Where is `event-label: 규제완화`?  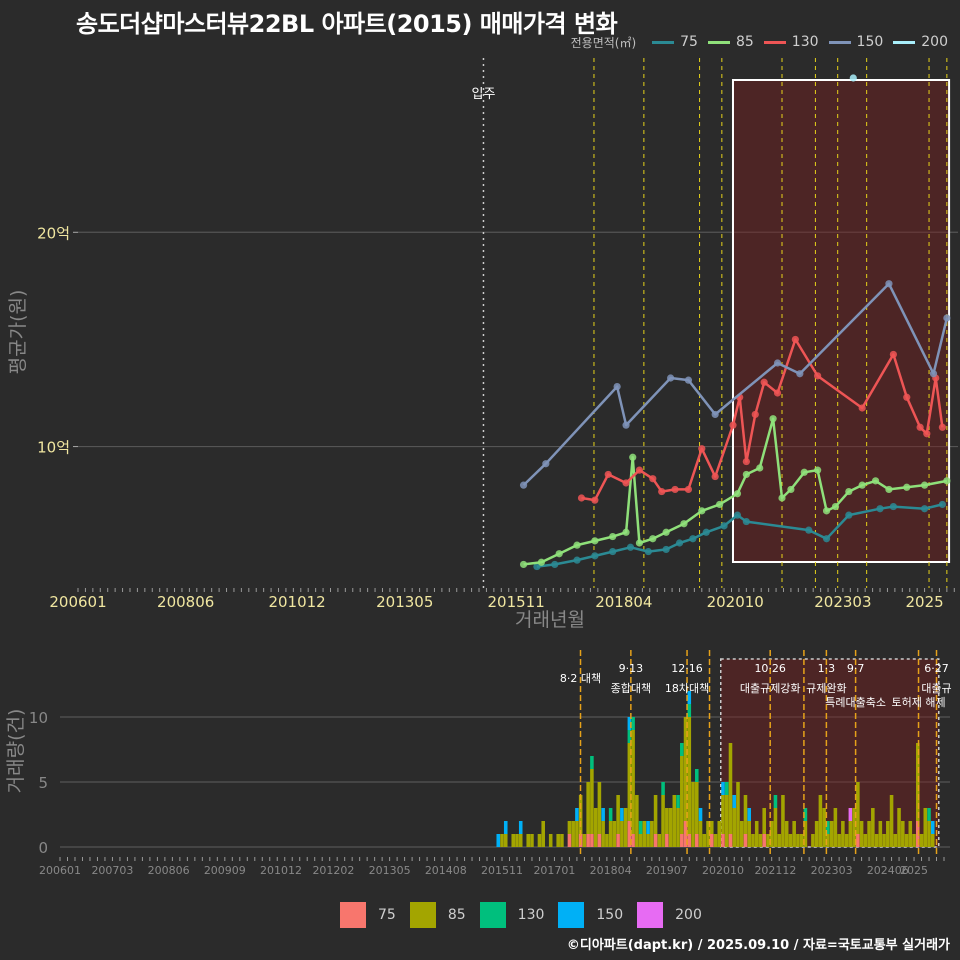 event-label: 규제완화 is located at coordinates (826, 688).